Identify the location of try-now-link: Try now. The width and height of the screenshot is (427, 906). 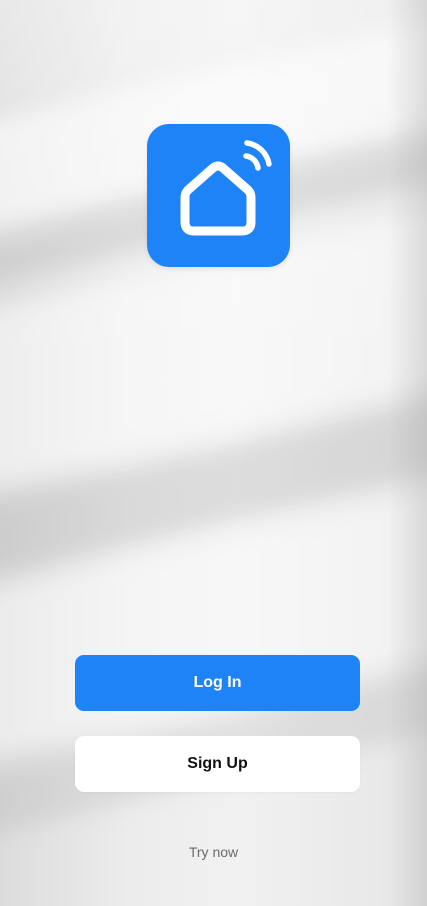
(213, 852).